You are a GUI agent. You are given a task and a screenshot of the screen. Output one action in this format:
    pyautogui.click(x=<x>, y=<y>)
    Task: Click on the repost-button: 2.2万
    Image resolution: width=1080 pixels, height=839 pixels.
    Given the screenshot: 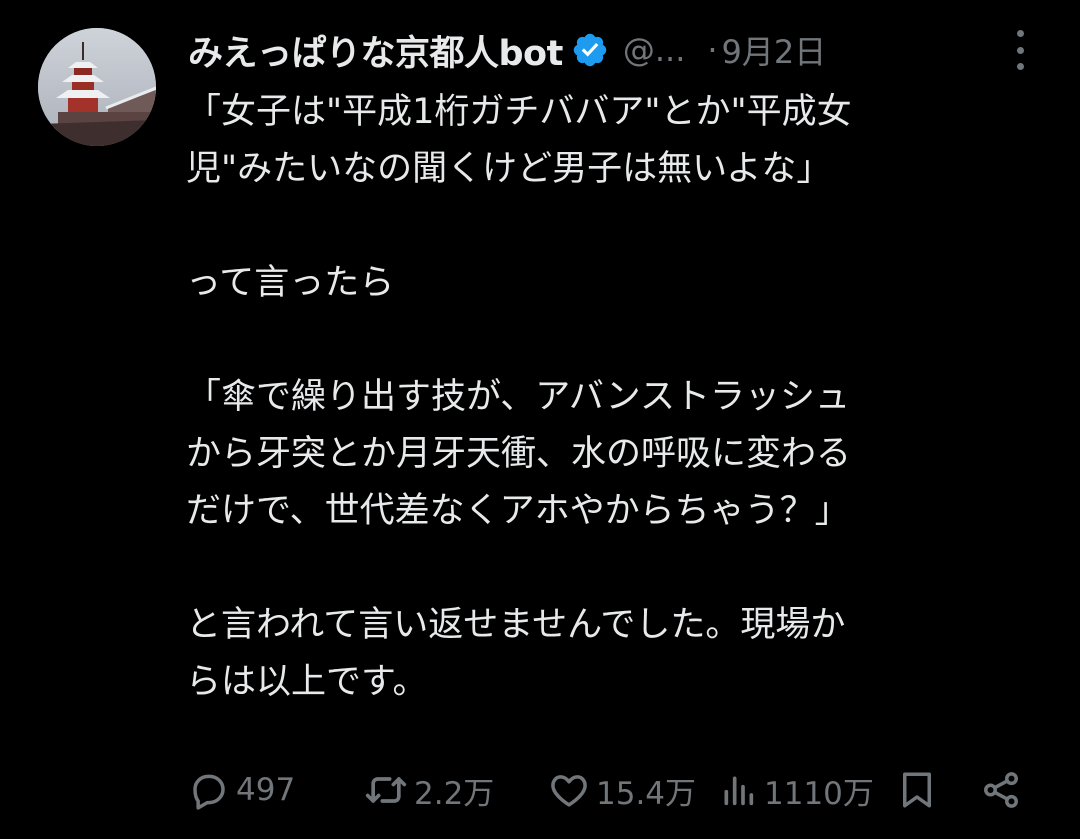 What is the action you would take?
    pyautogui.click(x=429, y=790)
    